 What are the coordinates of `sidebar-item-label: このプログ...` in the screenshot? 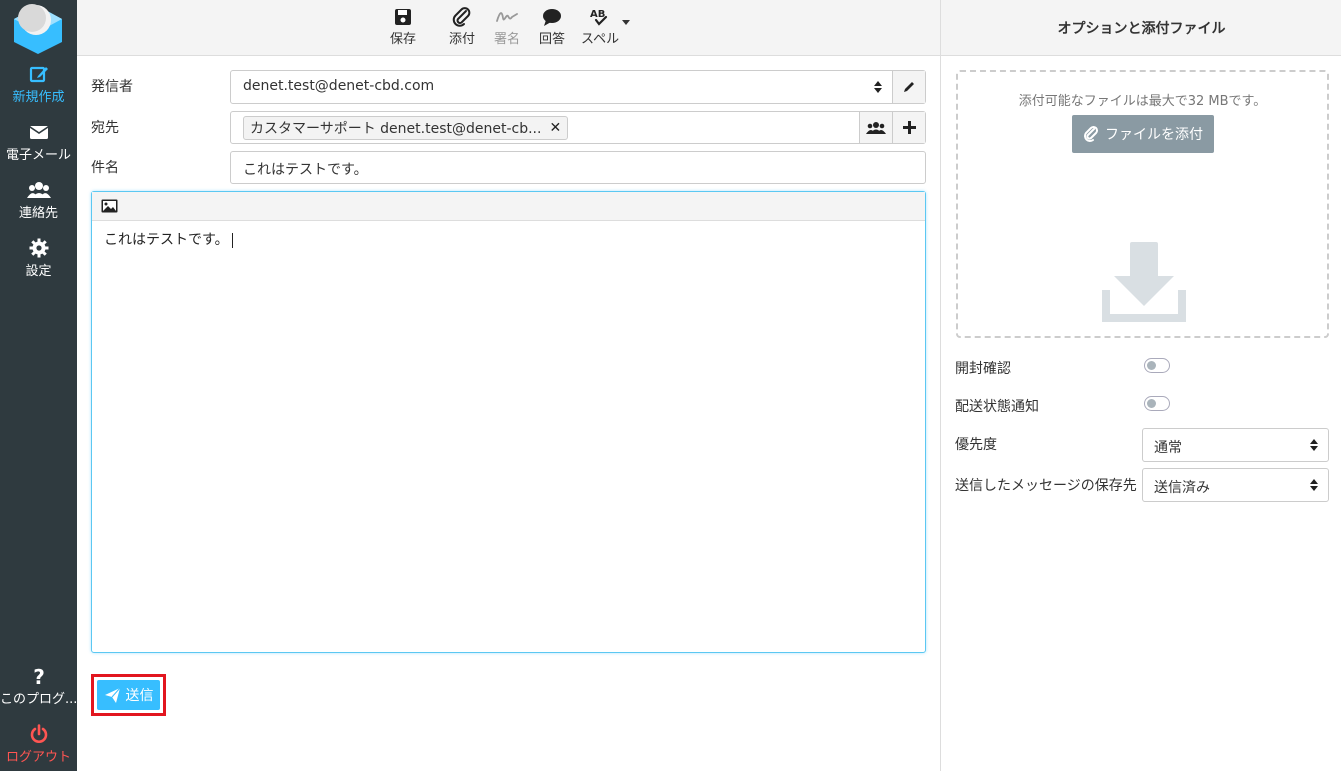 It's located at (38, 699).